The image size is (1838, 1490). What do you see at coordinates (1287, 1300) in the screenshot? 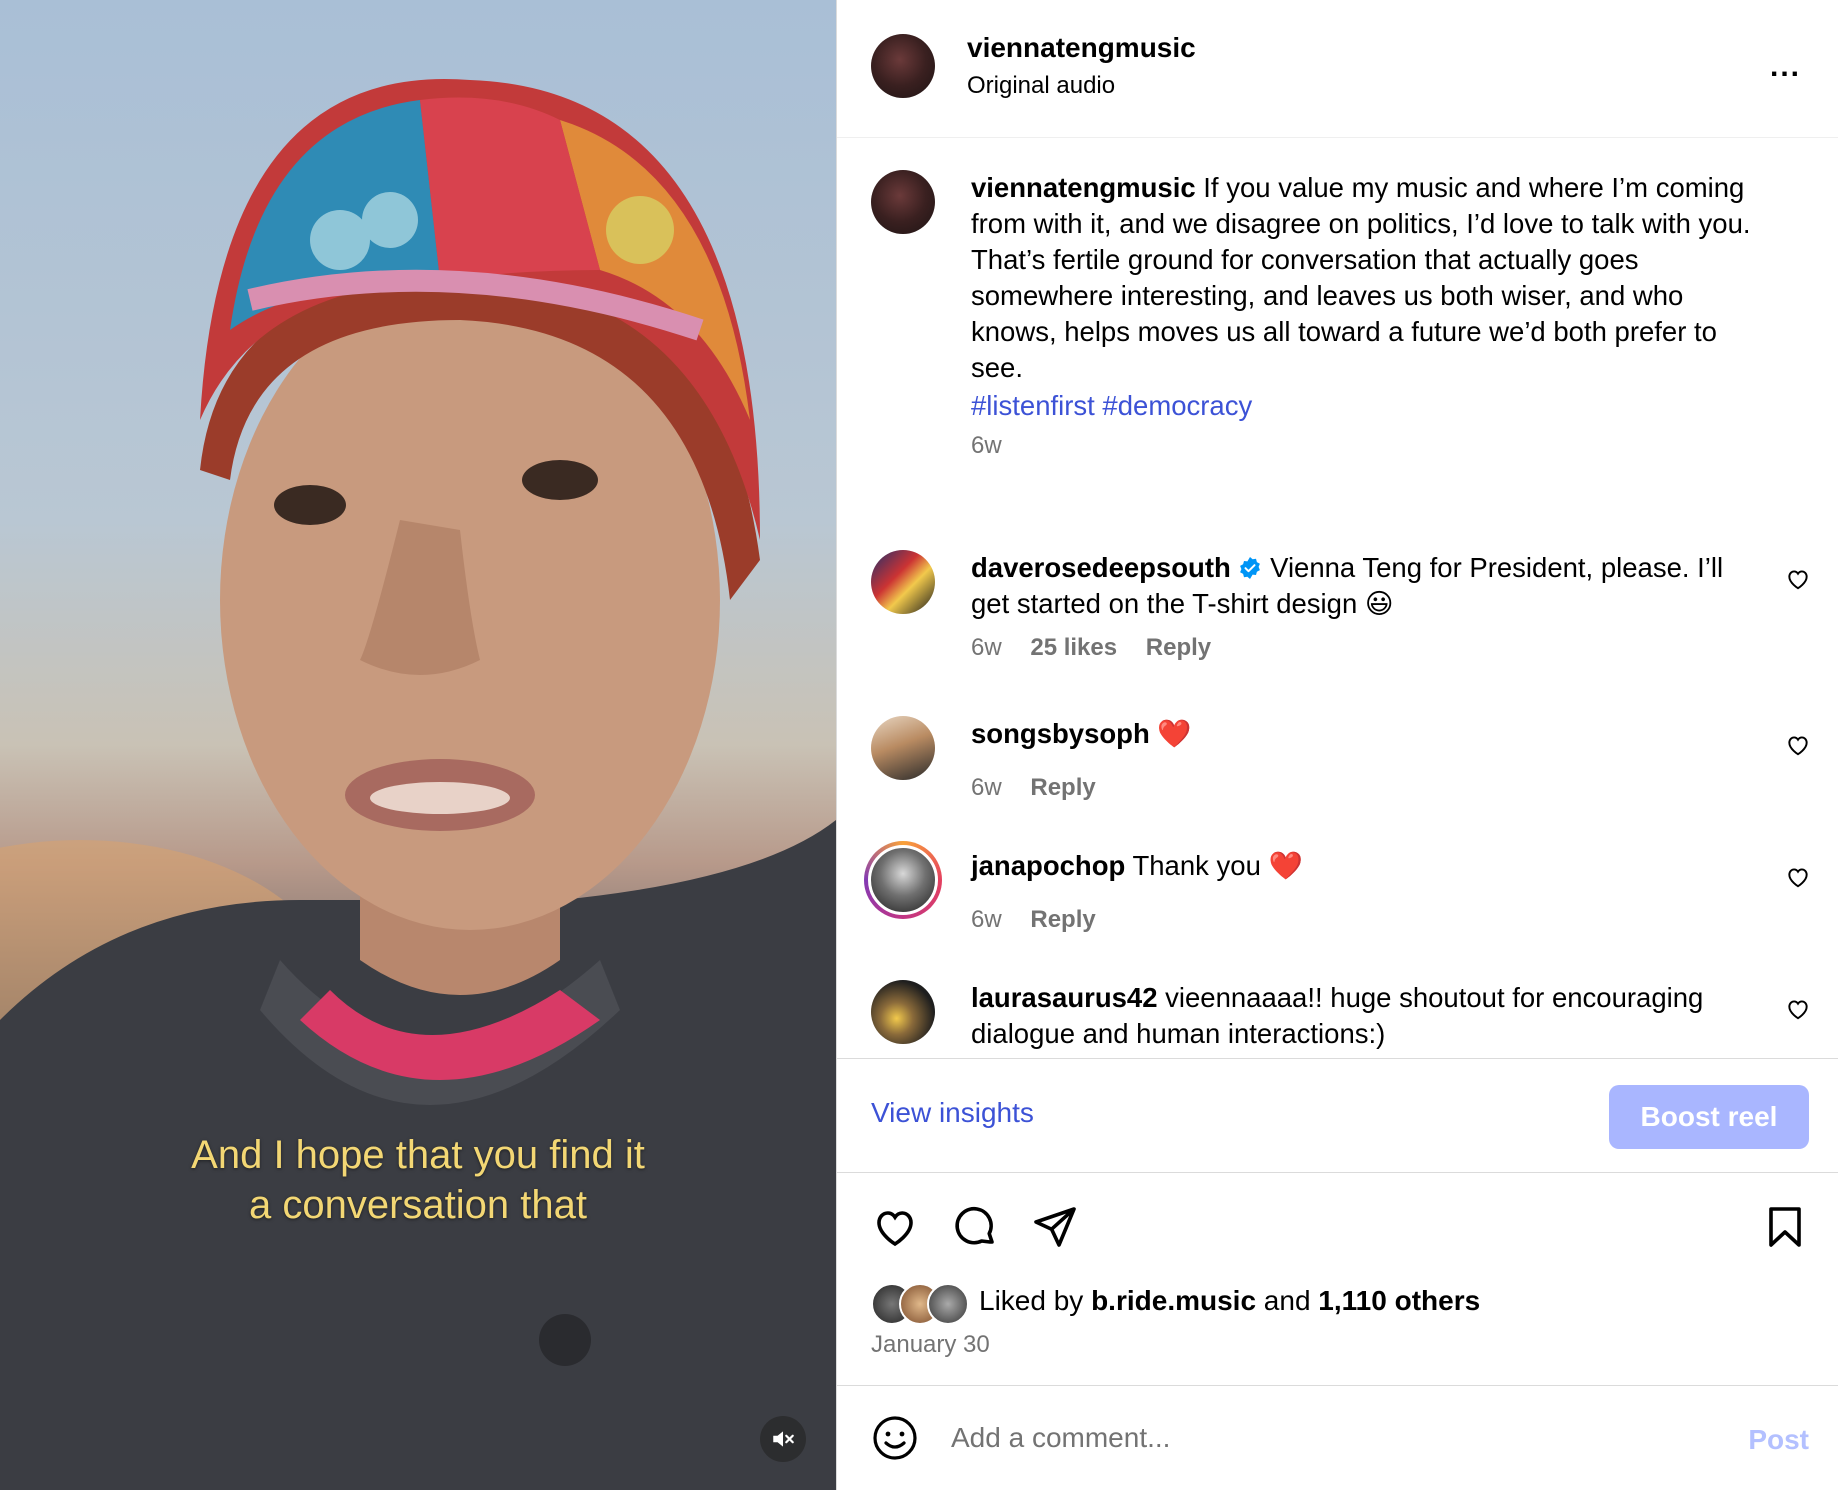
I see `liked-by-mid: and` at bounding box center [1287, 1300].